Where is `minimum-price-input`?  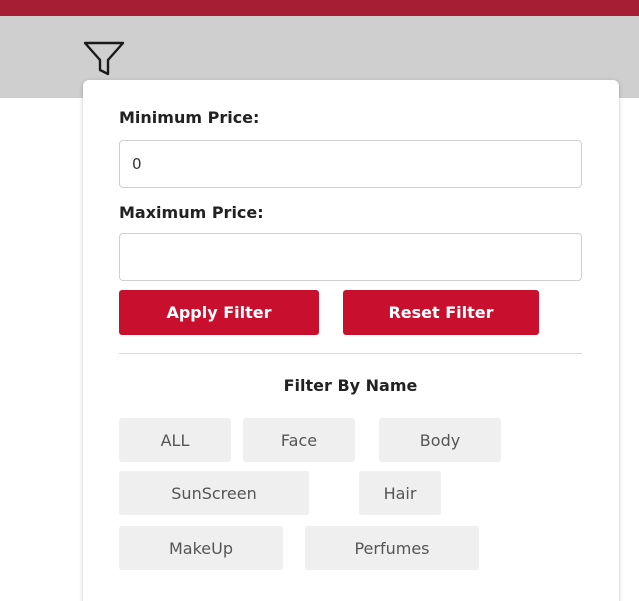
minimum-price-input is located at coordinates (350, 164).